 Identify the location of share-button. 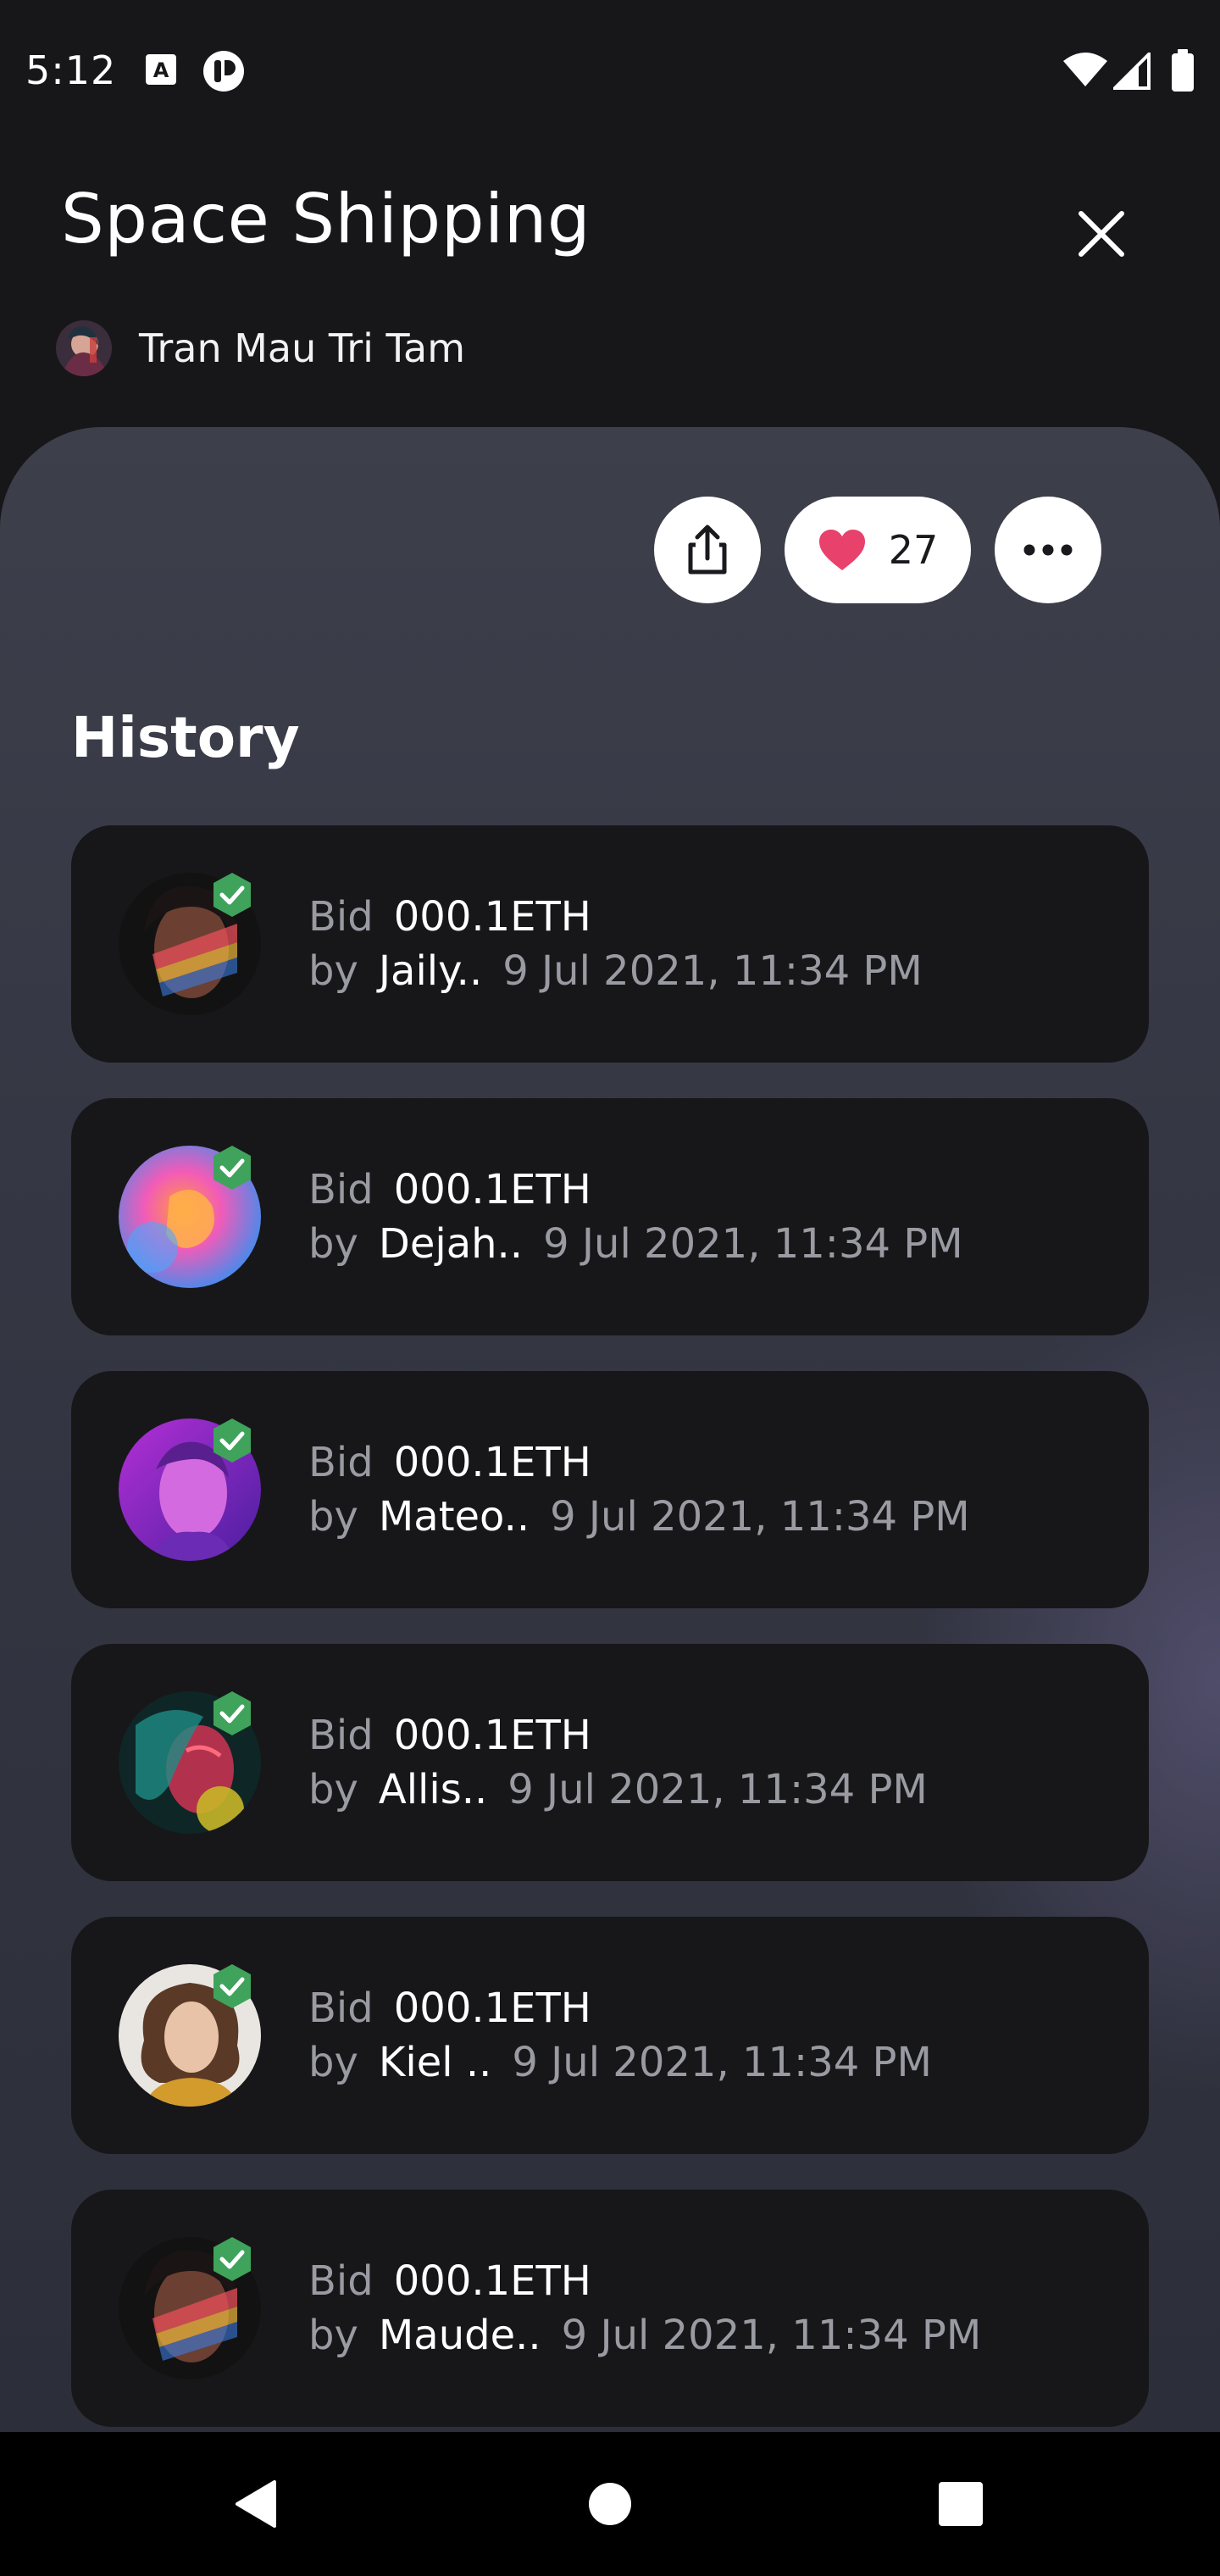
(707, 550).